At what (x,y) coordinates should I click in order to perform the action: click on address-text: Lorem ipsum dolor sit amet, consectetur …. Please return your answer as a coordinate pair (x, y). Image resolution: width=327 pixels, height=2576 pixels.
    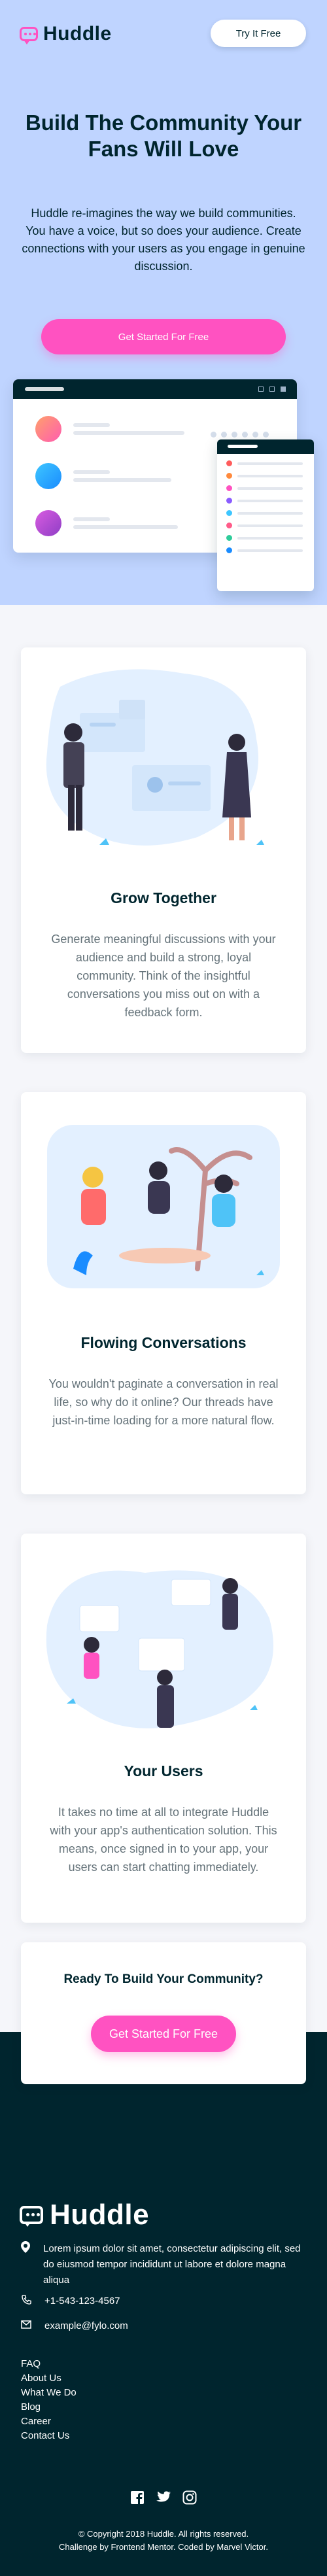
    Looking at the image, I should click on (172, 2265).